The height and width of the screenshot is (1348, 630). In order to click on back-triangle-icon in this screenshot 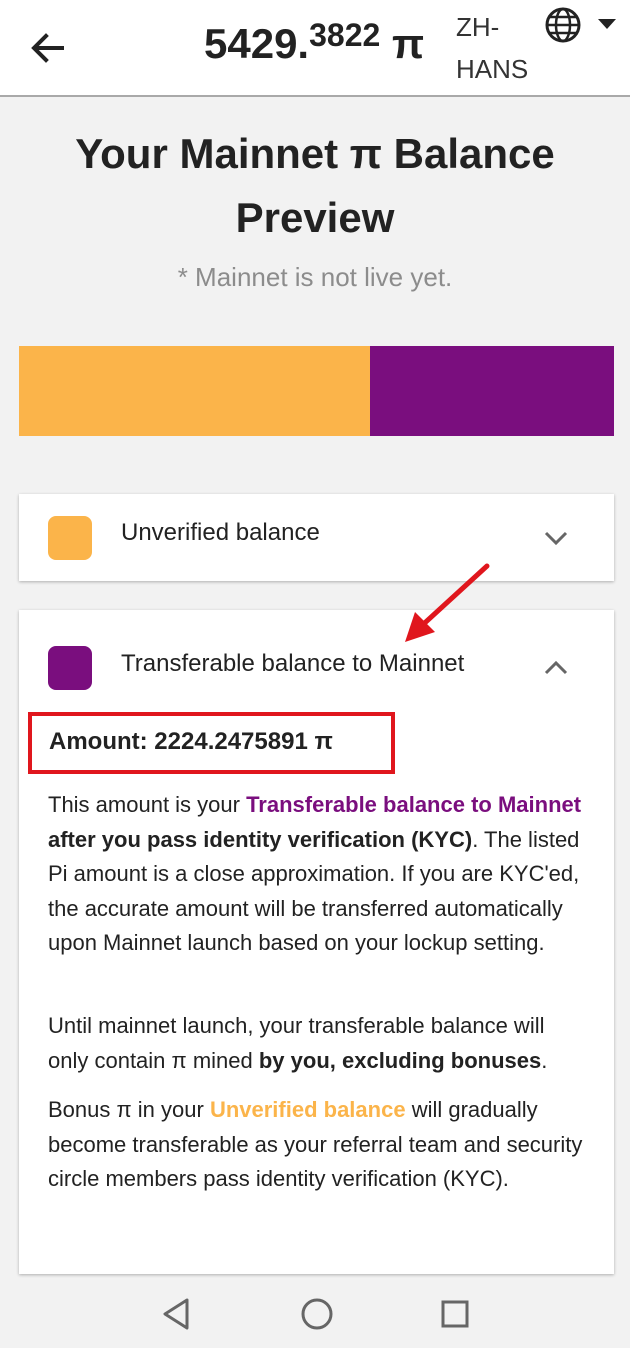, I will do `click(177, 1314)`.